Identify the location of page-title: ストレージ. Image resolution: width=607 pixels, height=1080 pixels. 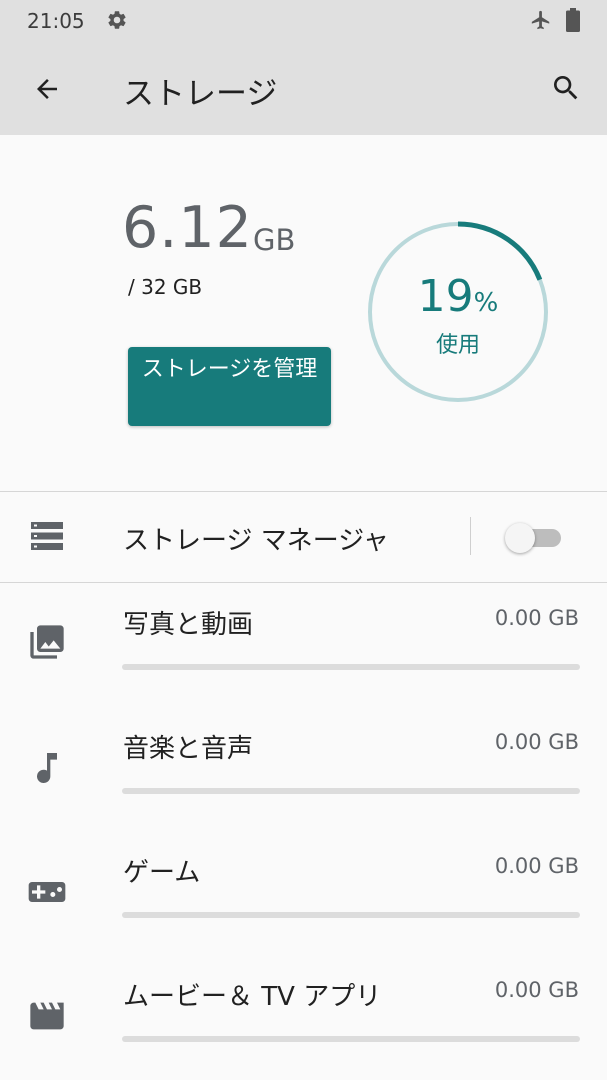
(200, 94).